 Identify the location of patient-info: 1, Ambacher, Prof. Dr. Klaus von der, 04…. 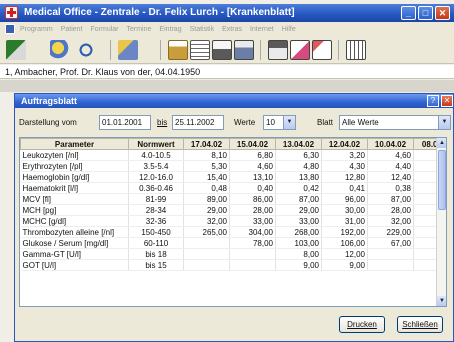
(103, 72).